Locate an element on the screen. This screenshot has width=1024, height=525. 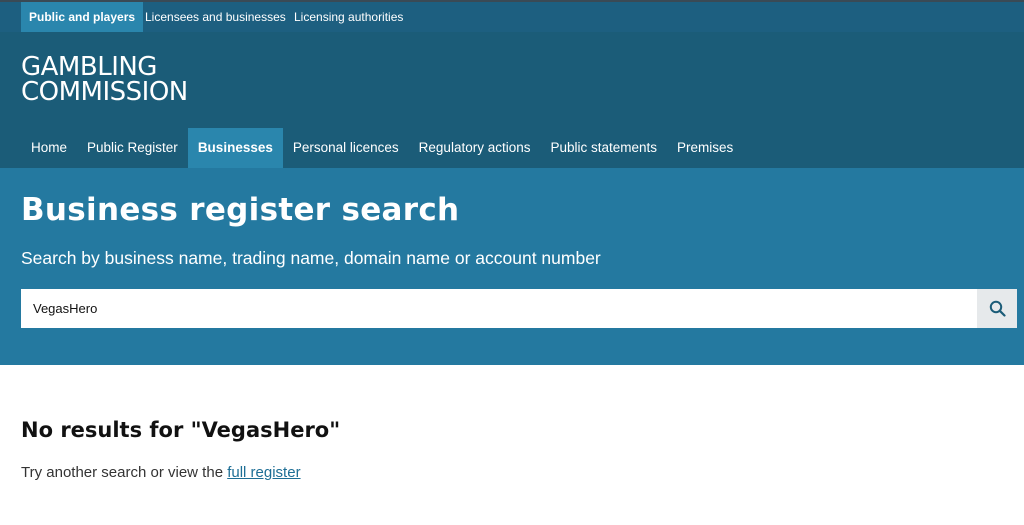
no-results-heading: No results for "VegasHero" is located at coordinates (181, 430).